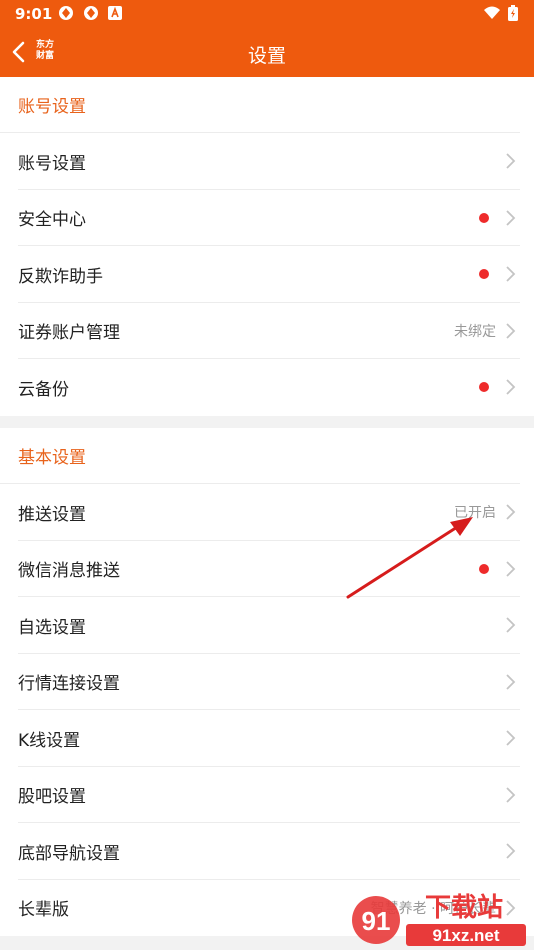 This screenshot has height=950, width=534. I want to click on font-notification-icon, so click(115, 13).